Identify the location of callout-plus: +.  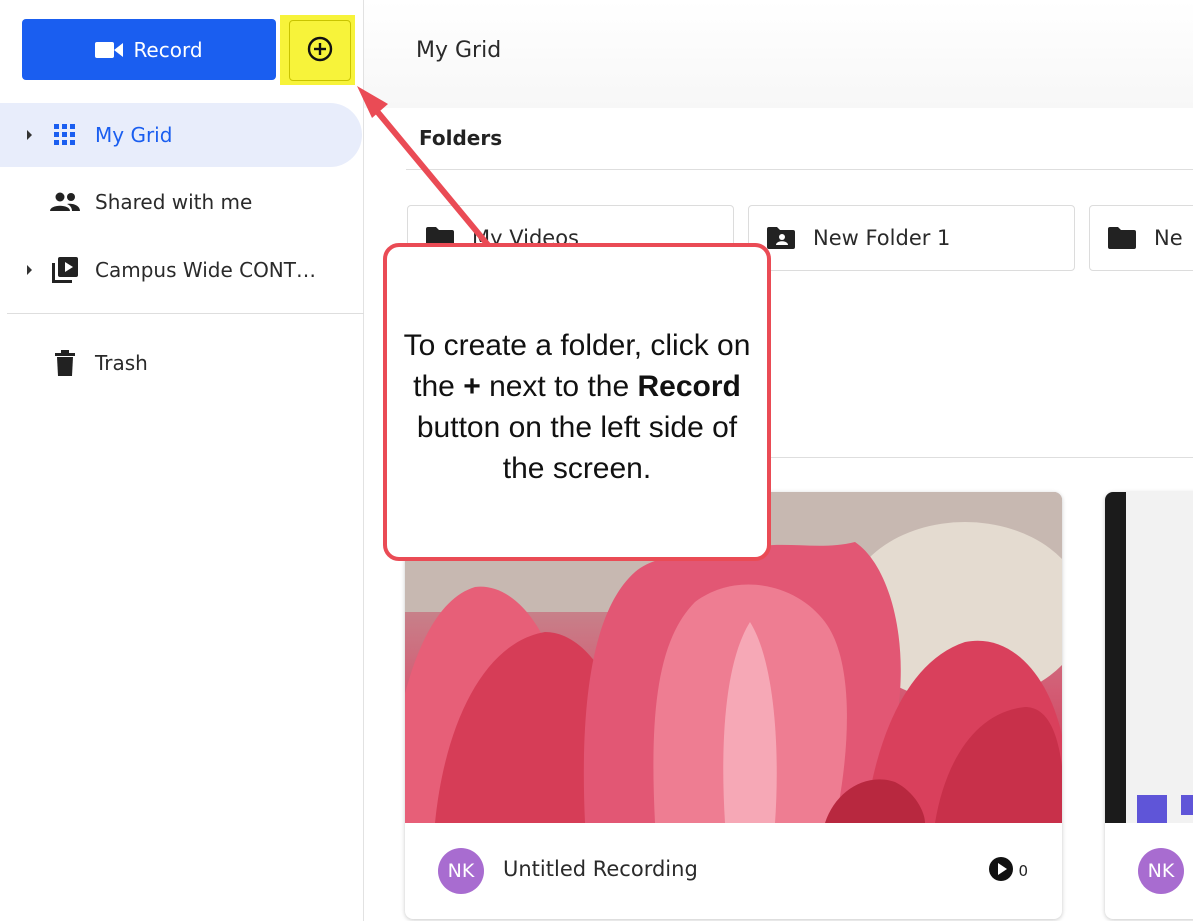
(472, 386).